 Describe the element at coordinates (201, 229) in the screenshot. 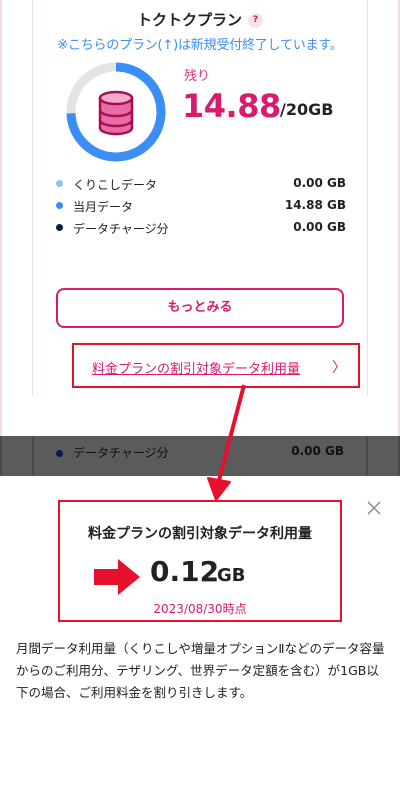

I see `breakdown-row-data-charge: データチャージ分 0.00 GB` at that location.